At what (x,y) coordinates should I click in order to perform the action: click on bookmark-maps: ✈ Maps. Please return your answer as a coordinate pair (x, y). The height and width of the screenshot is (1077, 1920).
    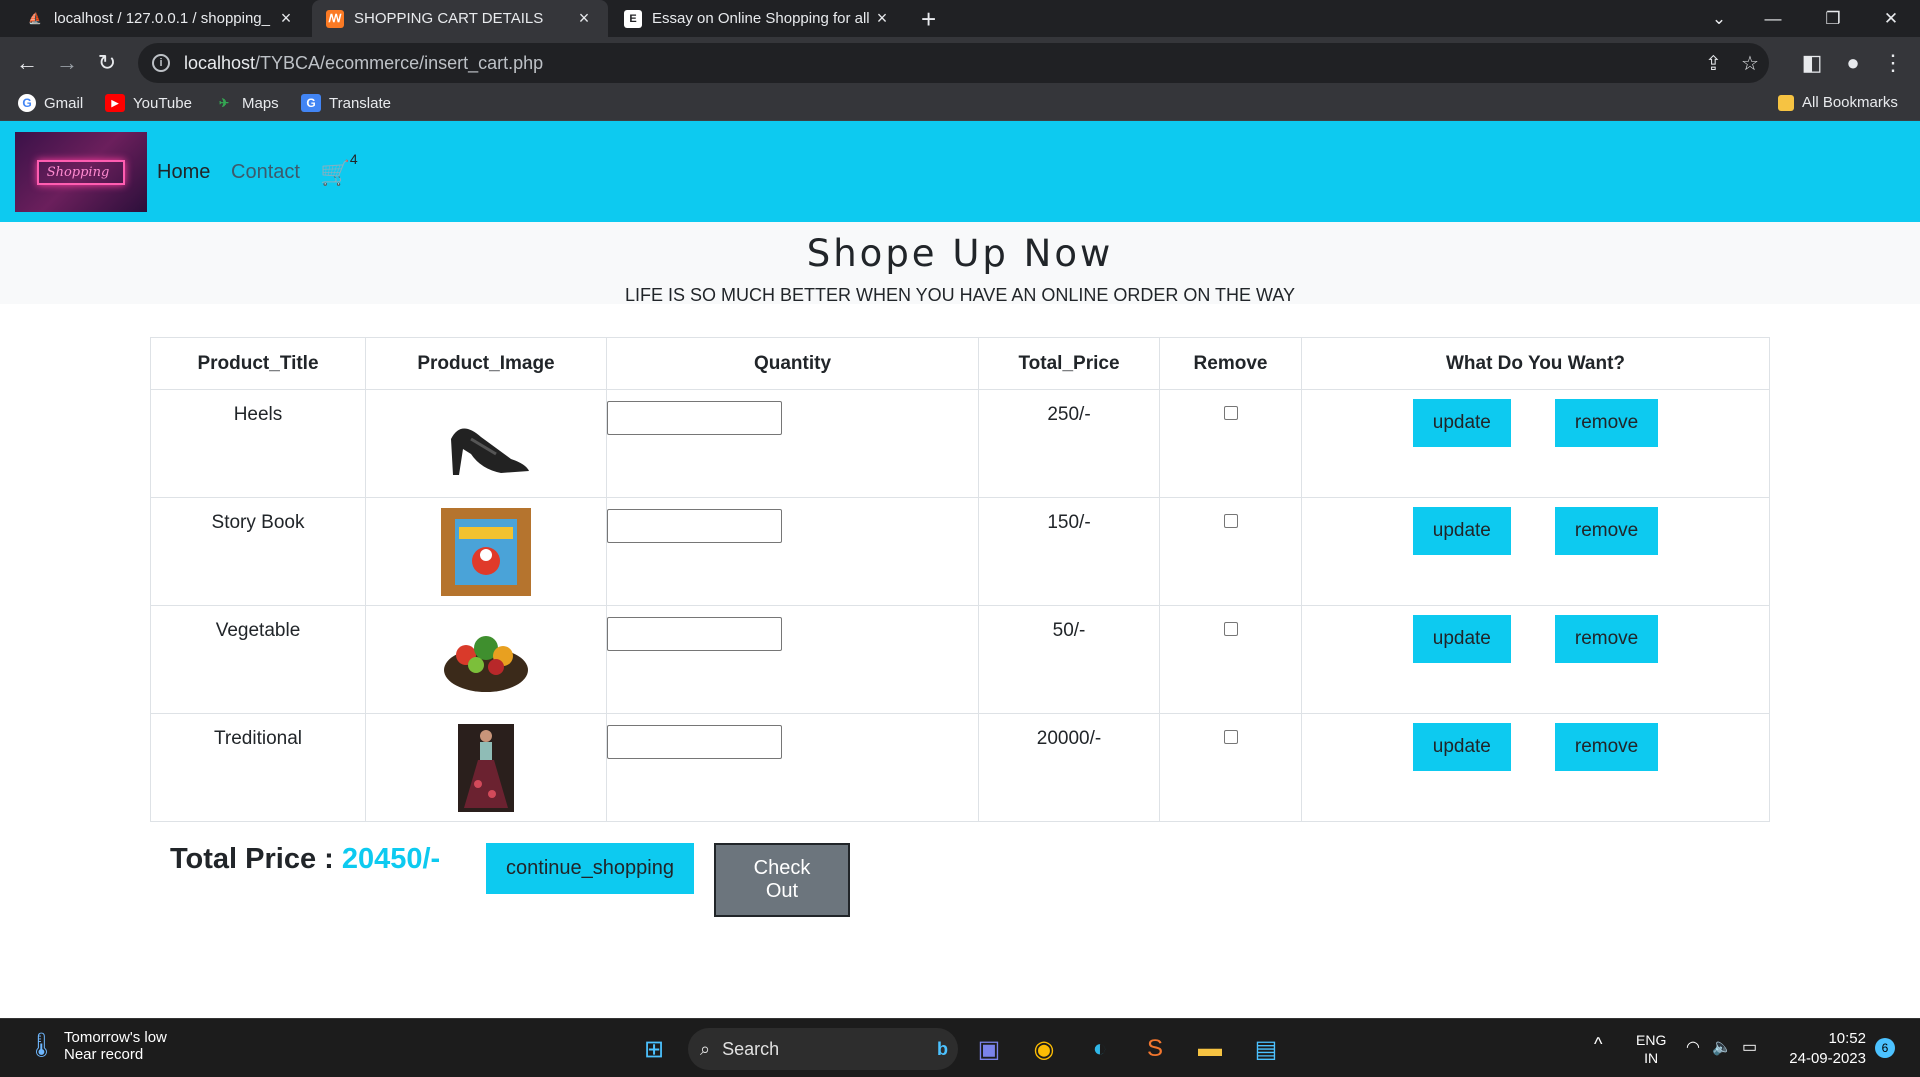
    Looking at the image, I should click on (246, 103).